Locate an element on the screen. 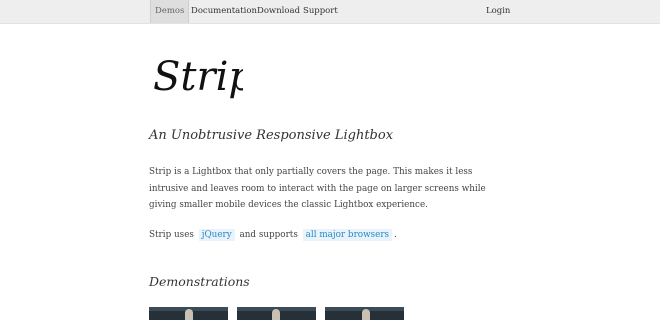  strip-logo: Strip is located at coordinates (198, 77).